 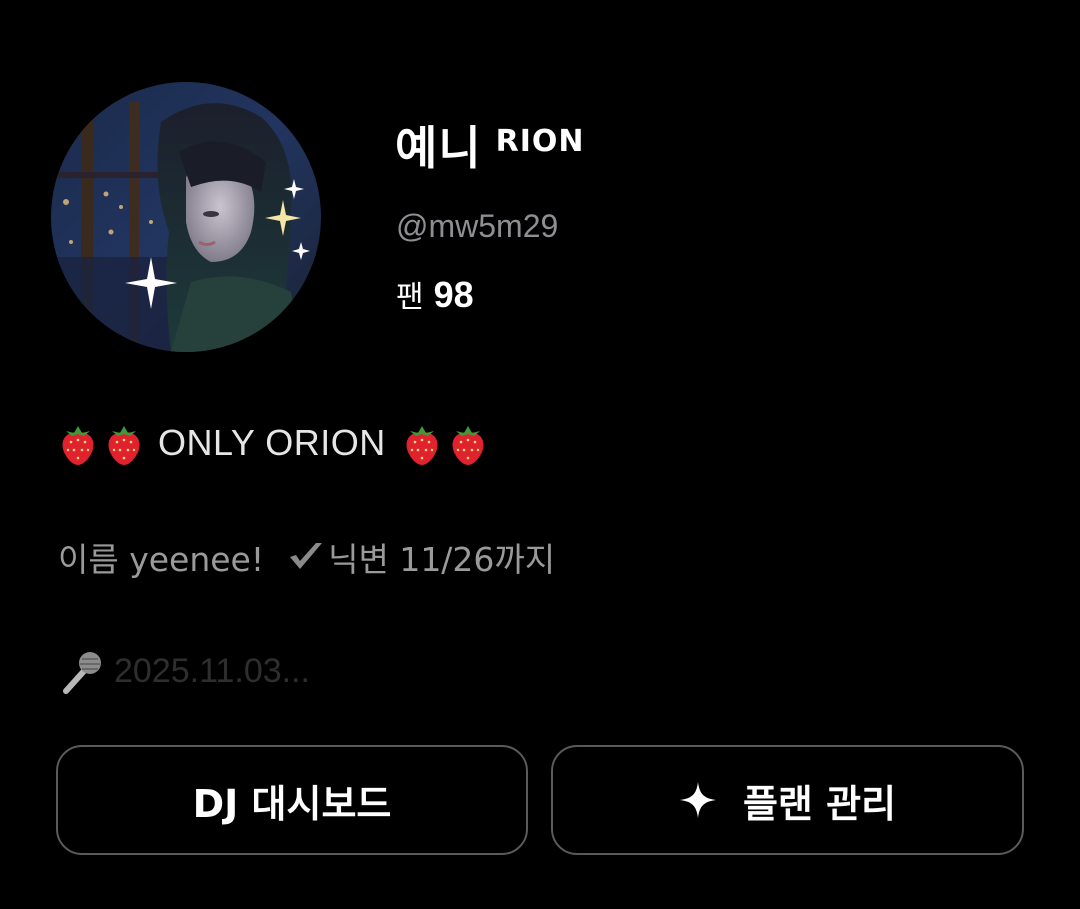 What do you see at coordinates (292, 803) in the screenshot?
I see `dj-dashboard-label: DJ 대시보드` at bounding box center [292, 803].